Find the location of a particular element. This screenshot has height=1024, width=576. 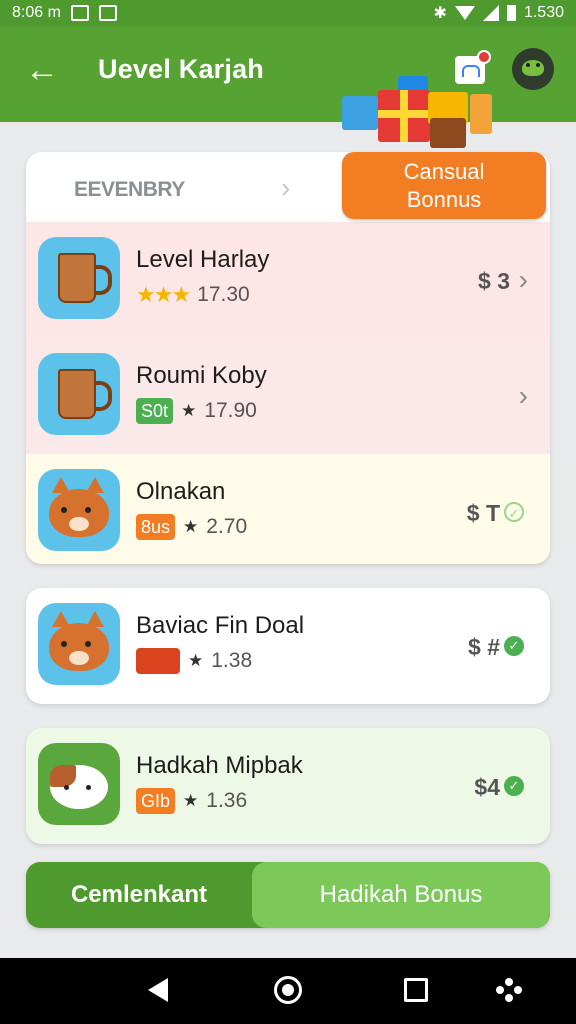

list-item: Roumi Koby S0t ★ 17.90 › is located at coordinates (288, 396).